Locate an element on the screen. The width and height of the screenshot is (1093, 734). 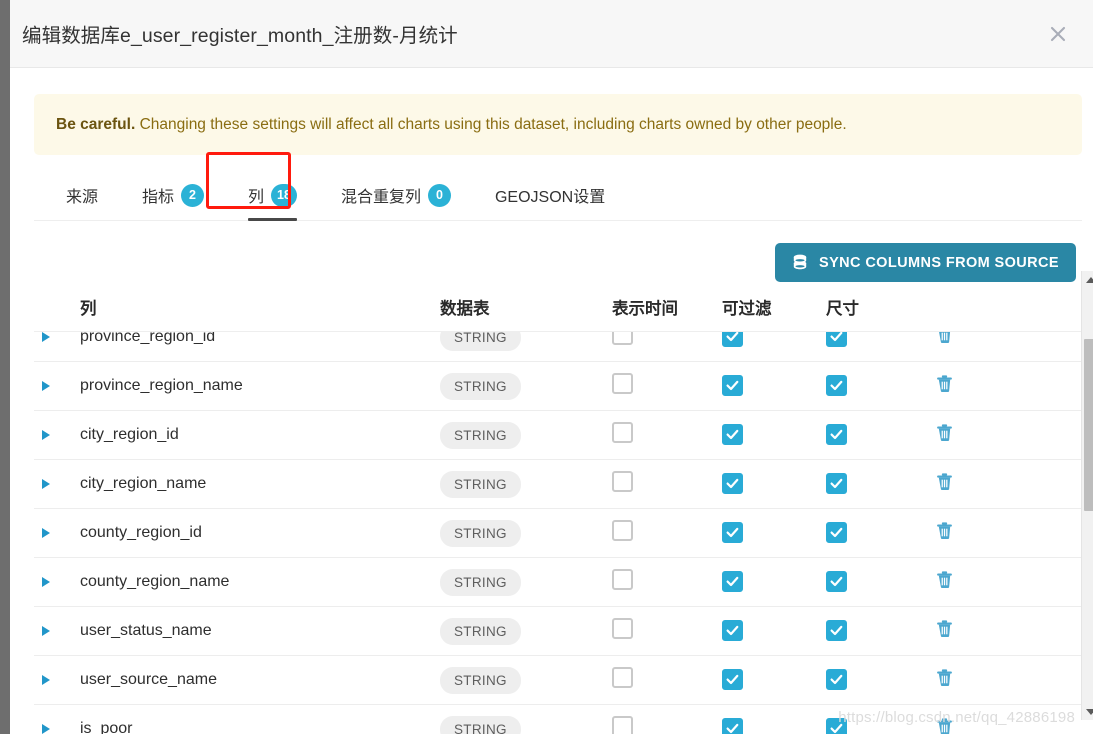
table-header-row: 列 数据表 表示时间 可过滤 尺寸 is located at coordinates (558, 313).